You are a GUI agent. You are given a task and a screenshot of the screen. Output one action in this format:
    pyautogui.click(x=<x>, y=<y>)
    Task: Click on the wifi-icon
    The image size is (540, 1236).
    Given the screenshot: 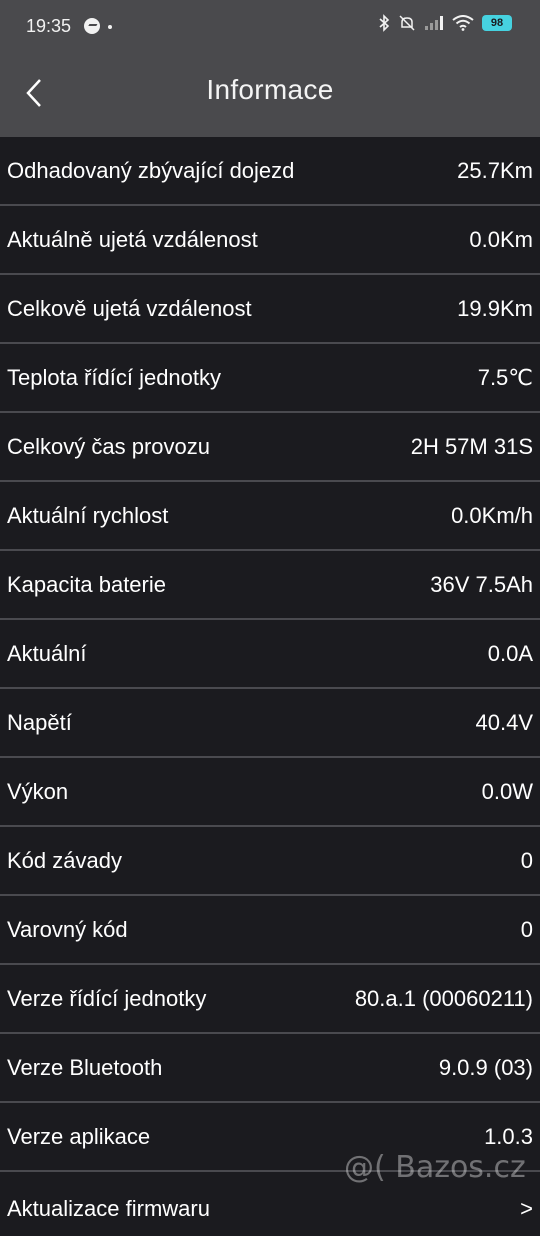 What is the action you would take?
    pyautogui.click(x=463, y=23)
    